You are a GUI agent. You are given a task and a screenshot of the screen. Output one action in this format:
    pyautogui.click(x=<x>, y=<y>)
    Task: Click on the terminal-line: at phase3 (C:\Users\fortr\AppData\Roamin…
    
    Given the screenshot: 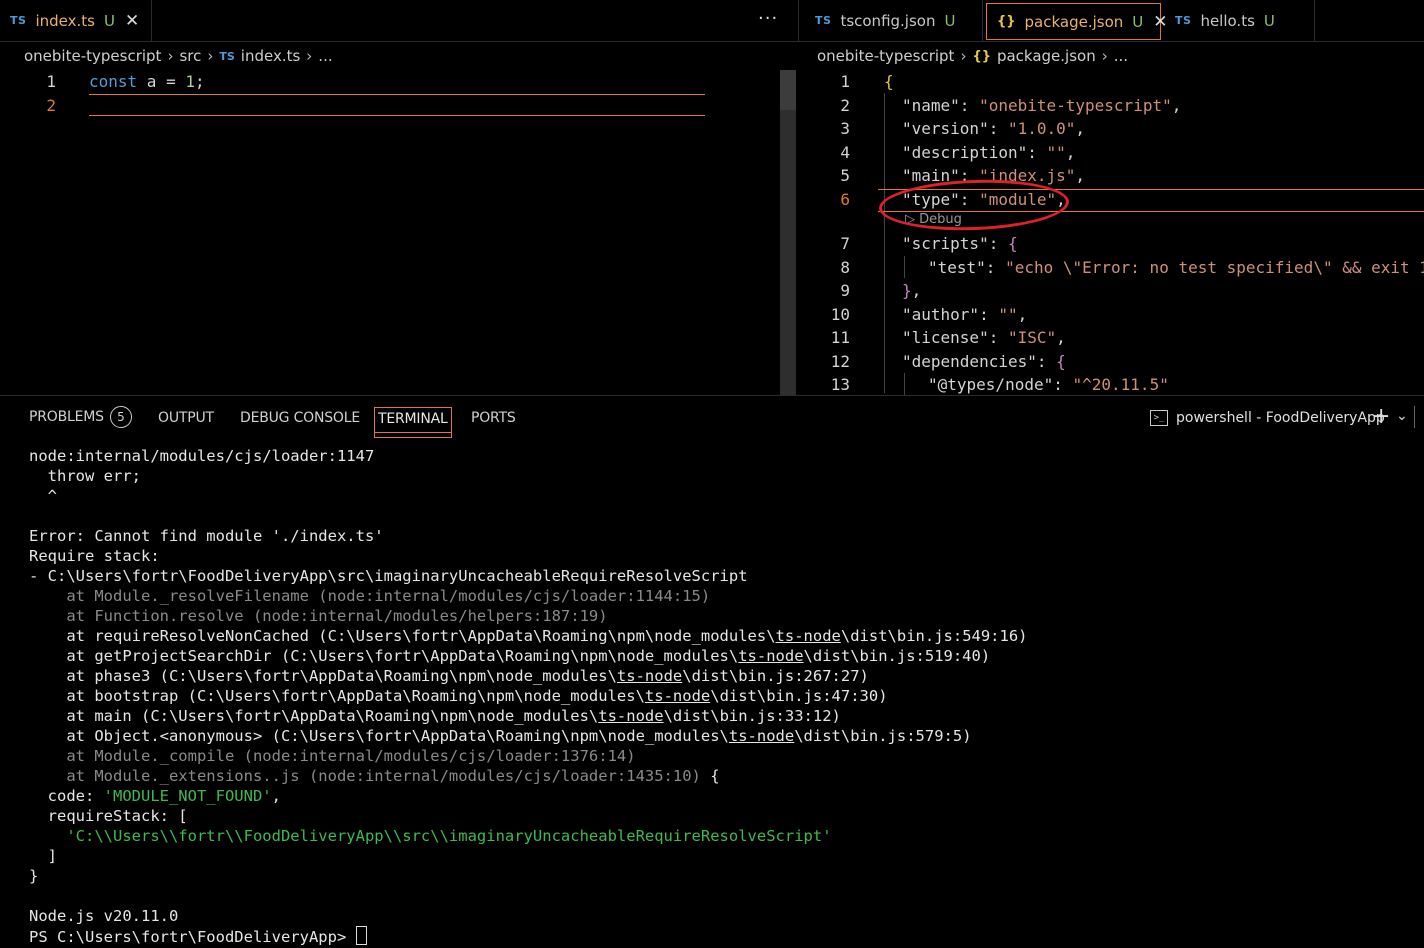 What is the action you would take?
    pyautogui.click(x=528, y=676)
    